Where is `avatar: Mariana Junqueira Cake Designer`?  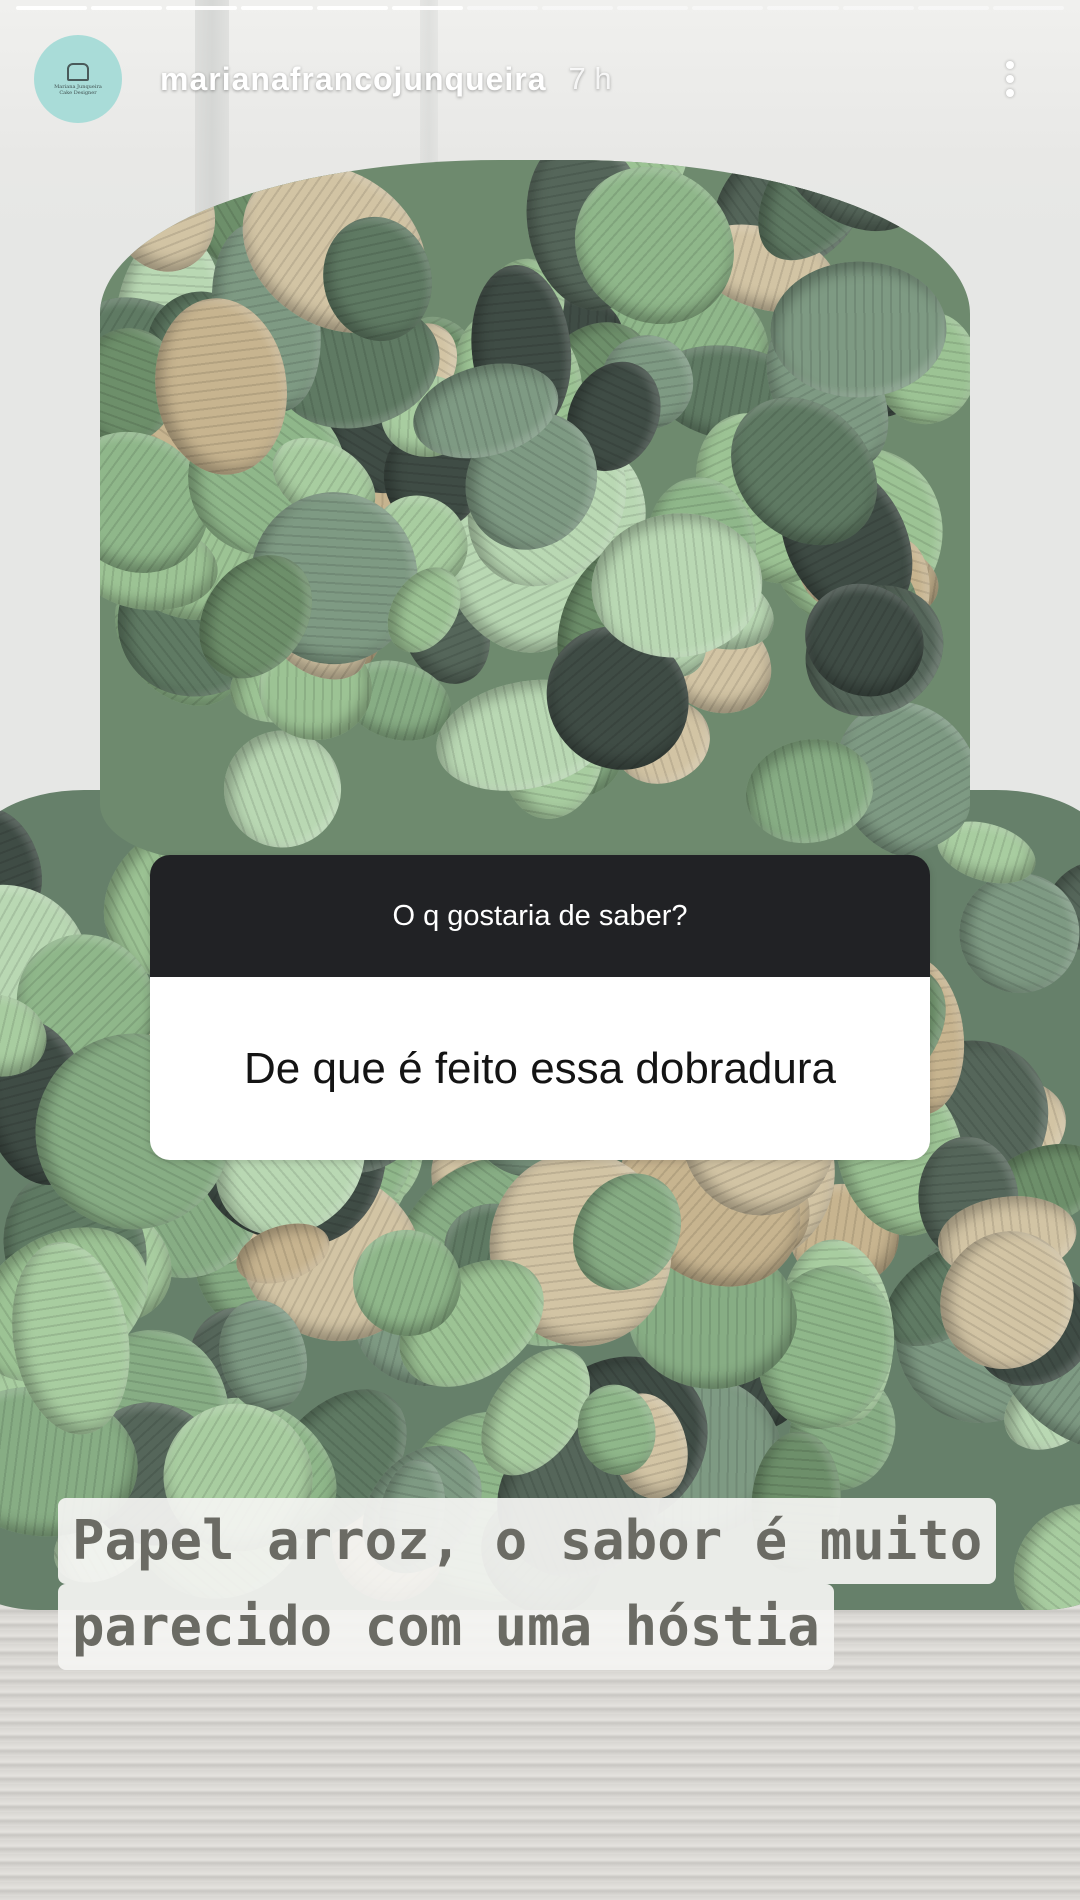 avatar: Mariana Junqueira Cake Designer is located at coordinates (78, 79).